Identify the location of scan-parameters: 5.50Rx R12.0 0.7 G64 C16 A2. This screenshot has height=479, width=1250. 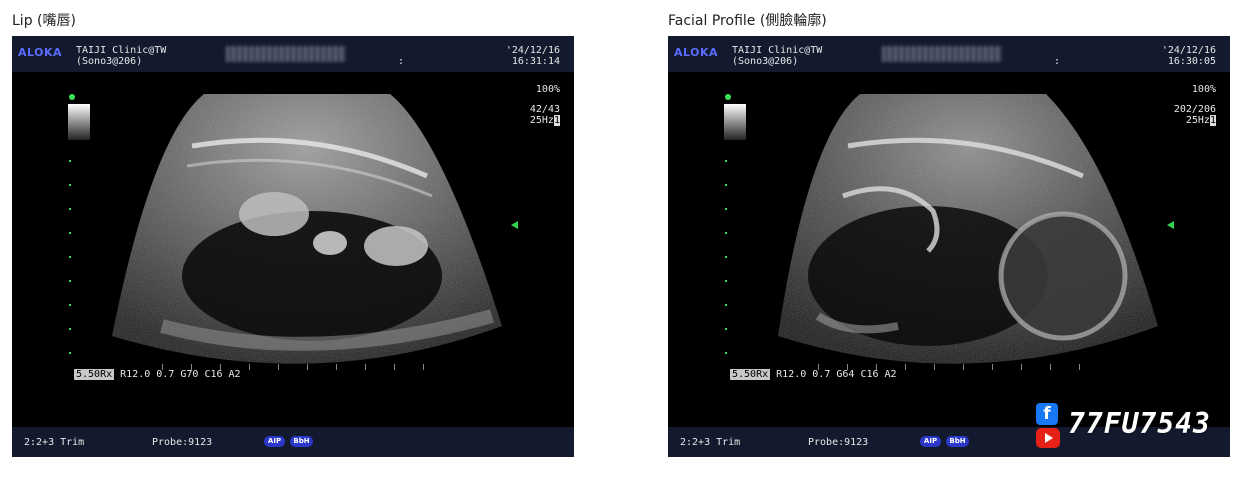
(813, 374).